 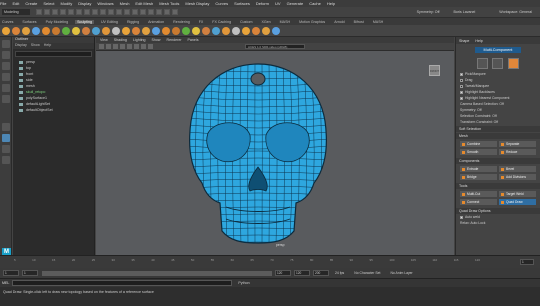 I want to click on vertex-mode-icon, so click(x=483, y=63).